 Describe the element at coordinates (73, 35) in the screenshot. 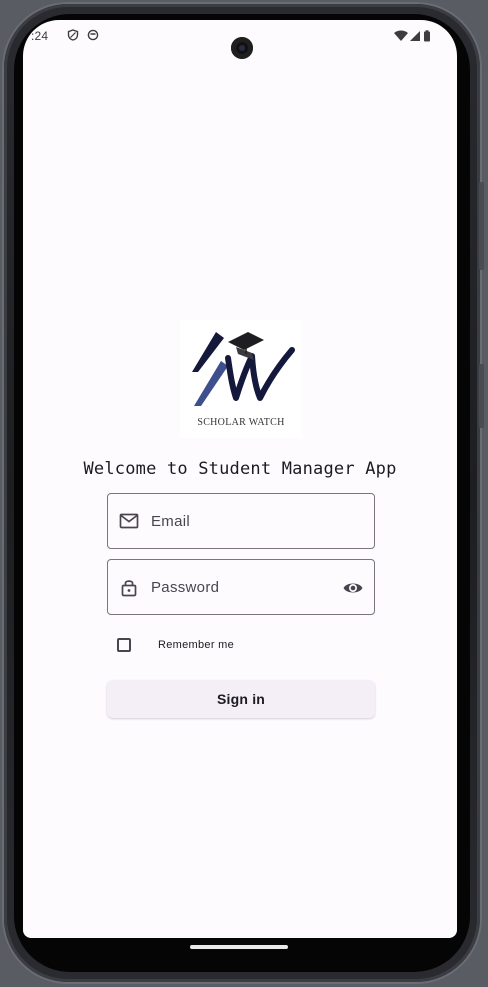

I see `shield-icon` at that location.